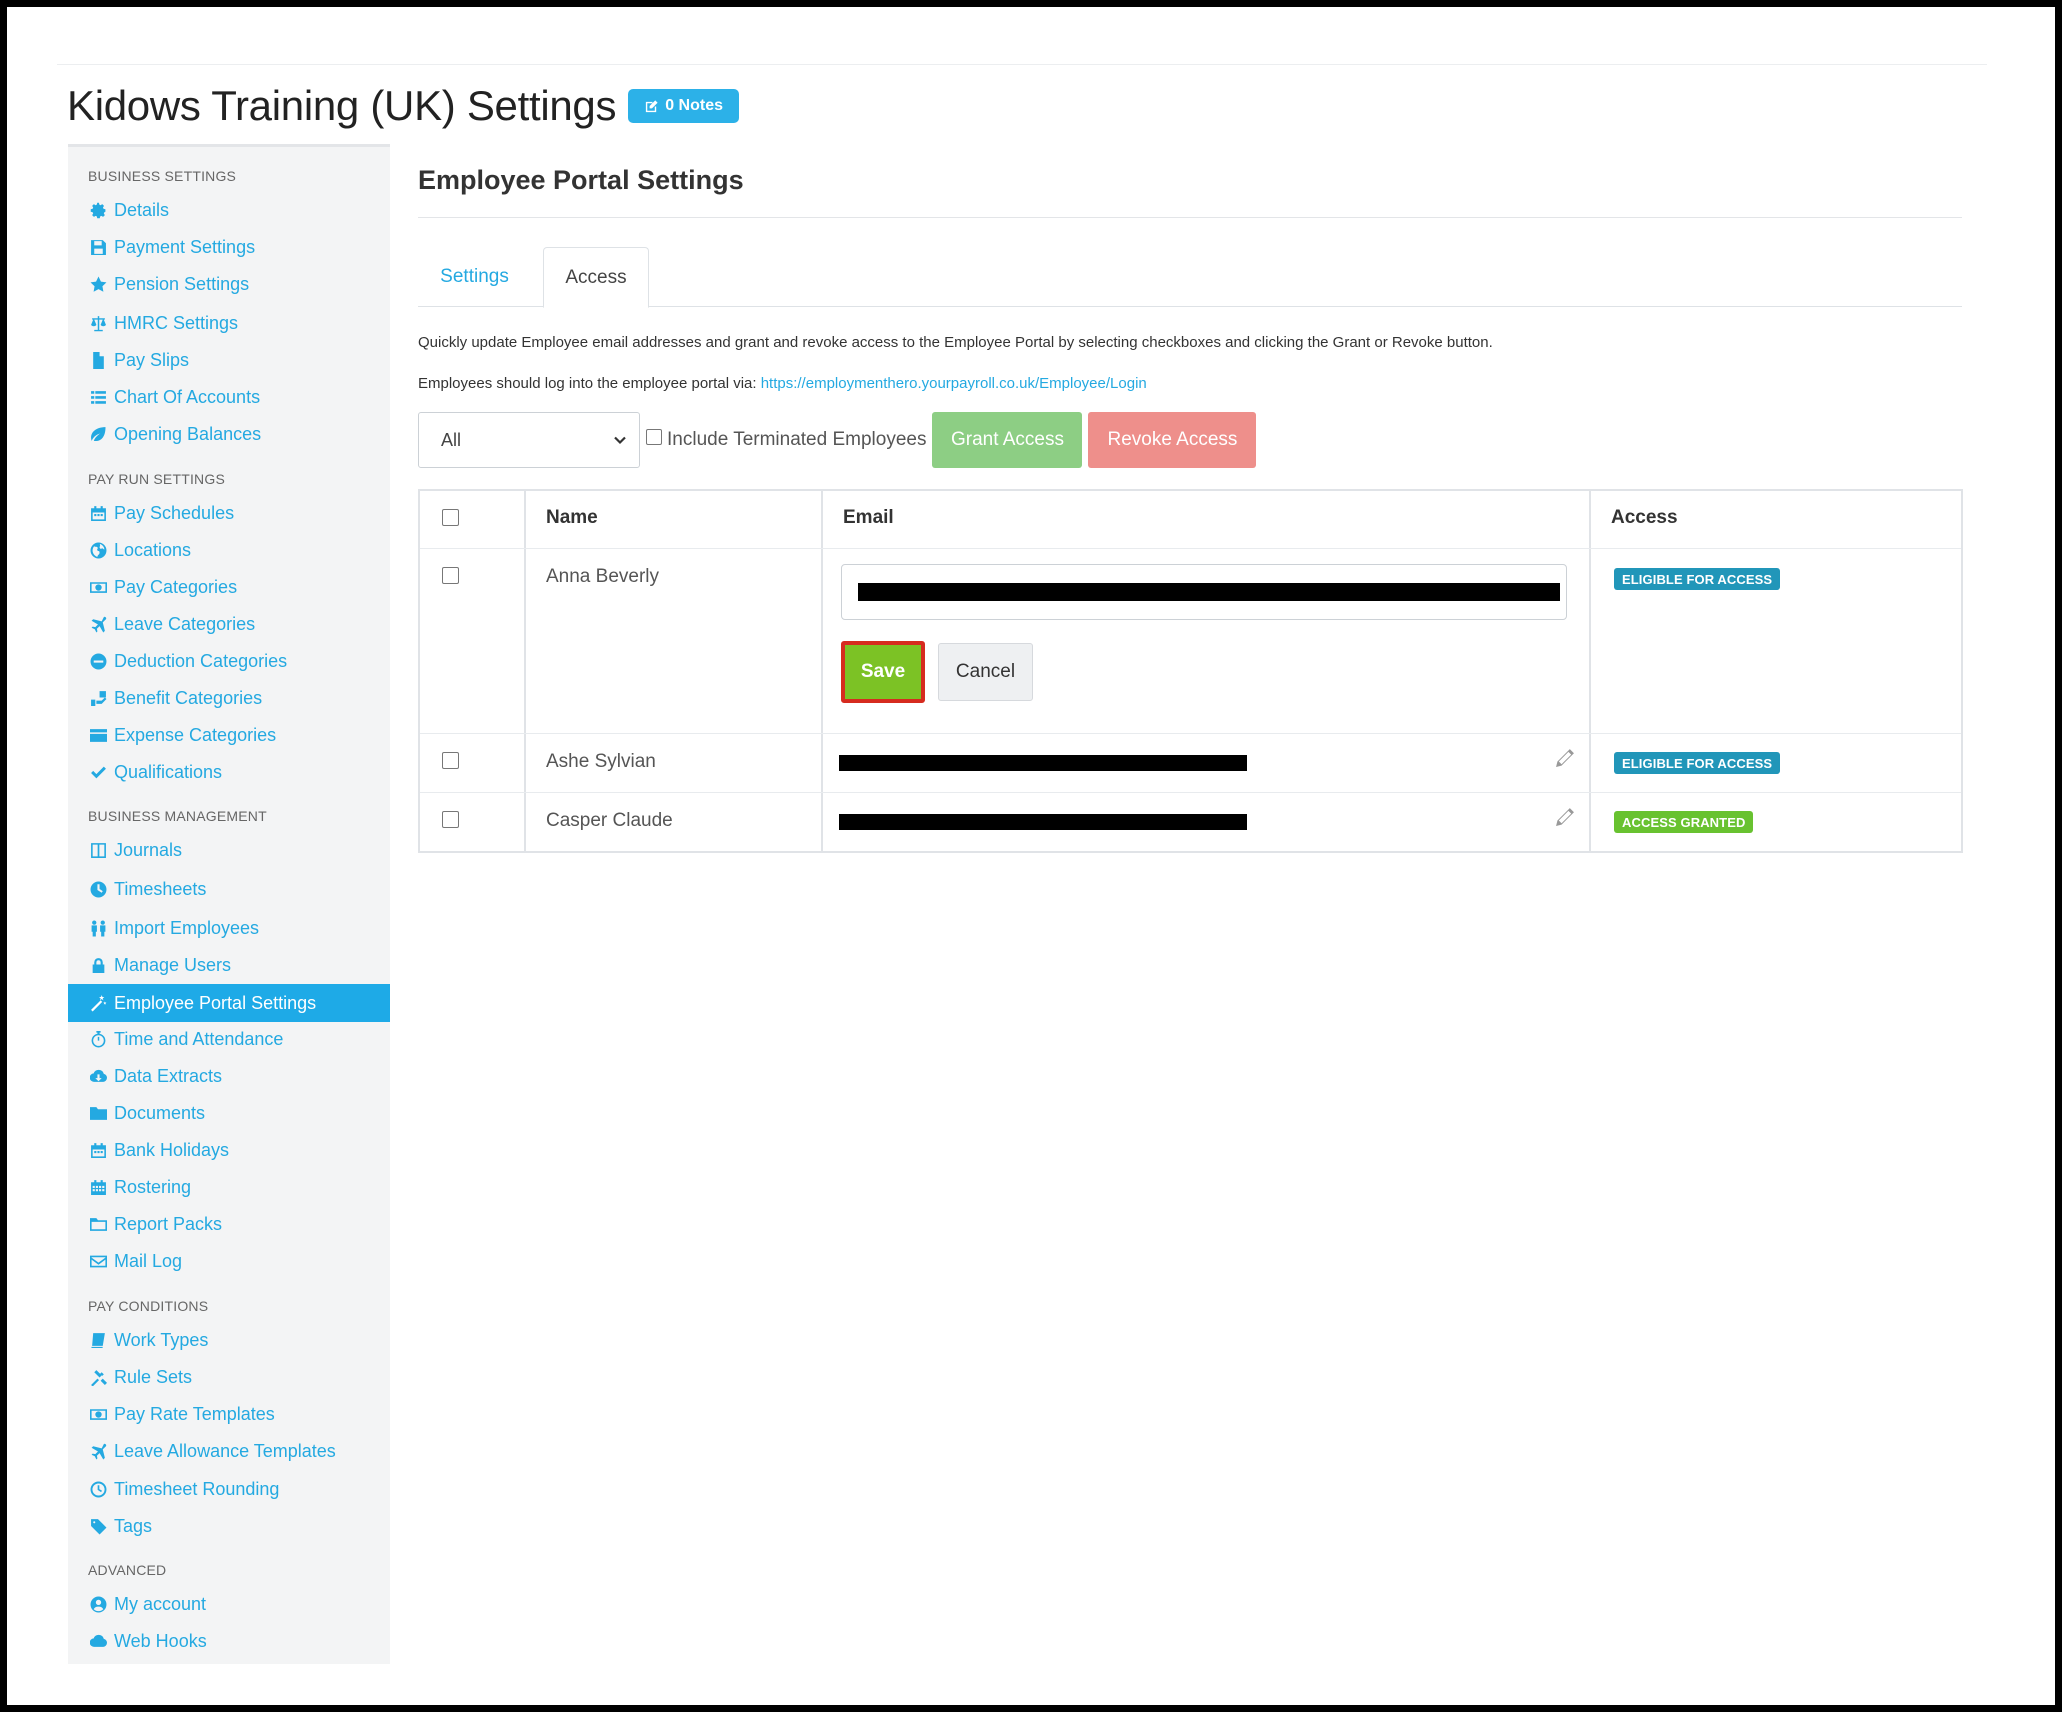 This screenshot has height=1712, width=2062. Describe the element at coordinates (229, 513) in the screenshot. I see `sidebar-item-pay-schedules: Pay Schedules` at that location.